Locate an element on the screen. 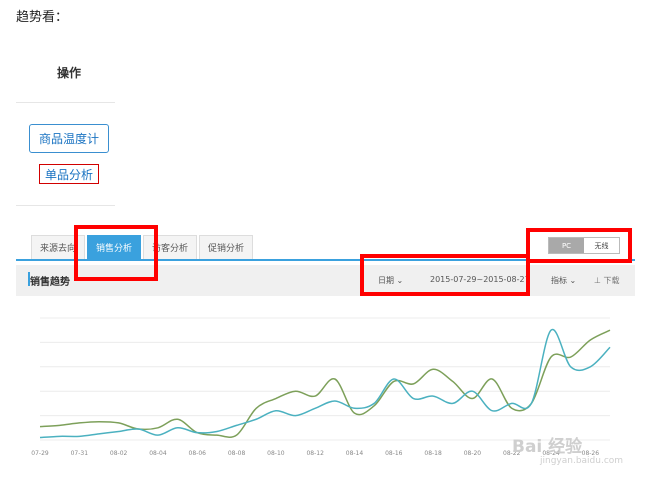 This screenshot has height=494, width=666. x-tick-label: 08-20 is located at coordinates (473, 453).